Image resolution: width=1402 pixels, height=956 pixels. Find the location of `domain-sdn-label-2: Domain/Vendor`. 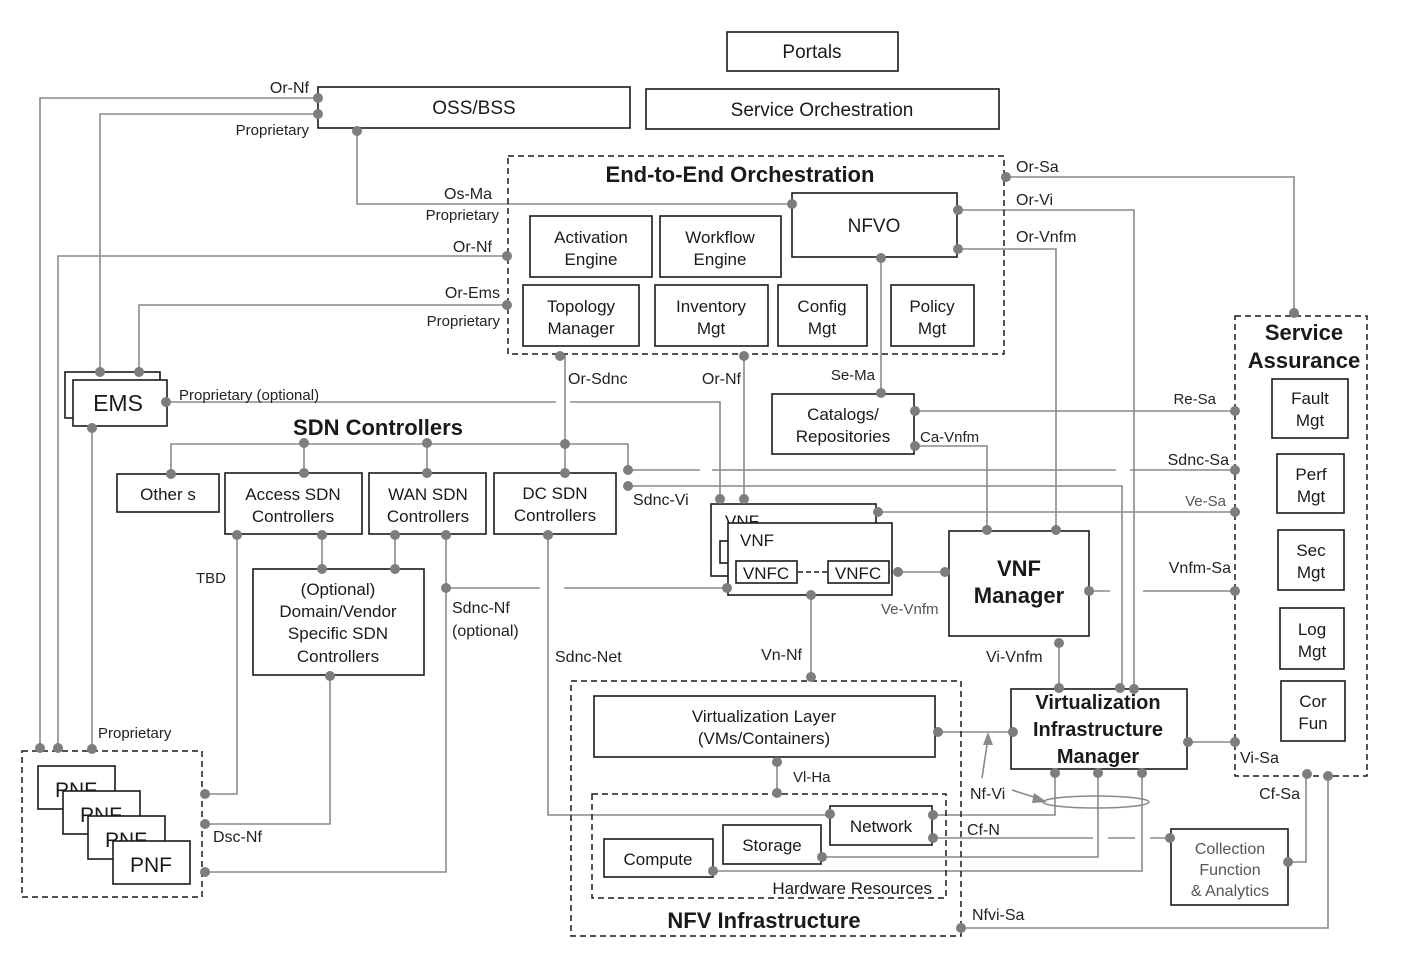

domain-sdn-label-2: Domain/Vendor is located at coordinates (338, 611).